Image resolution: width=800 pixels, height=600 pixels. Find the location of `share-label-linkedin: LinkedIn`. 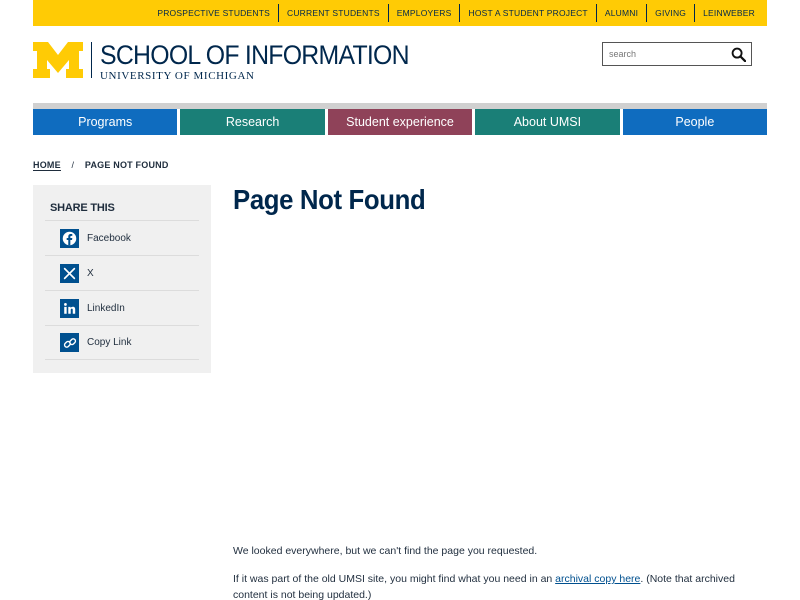

share-label-linkedin: LinkedIn is located at coordinates (106, 308).